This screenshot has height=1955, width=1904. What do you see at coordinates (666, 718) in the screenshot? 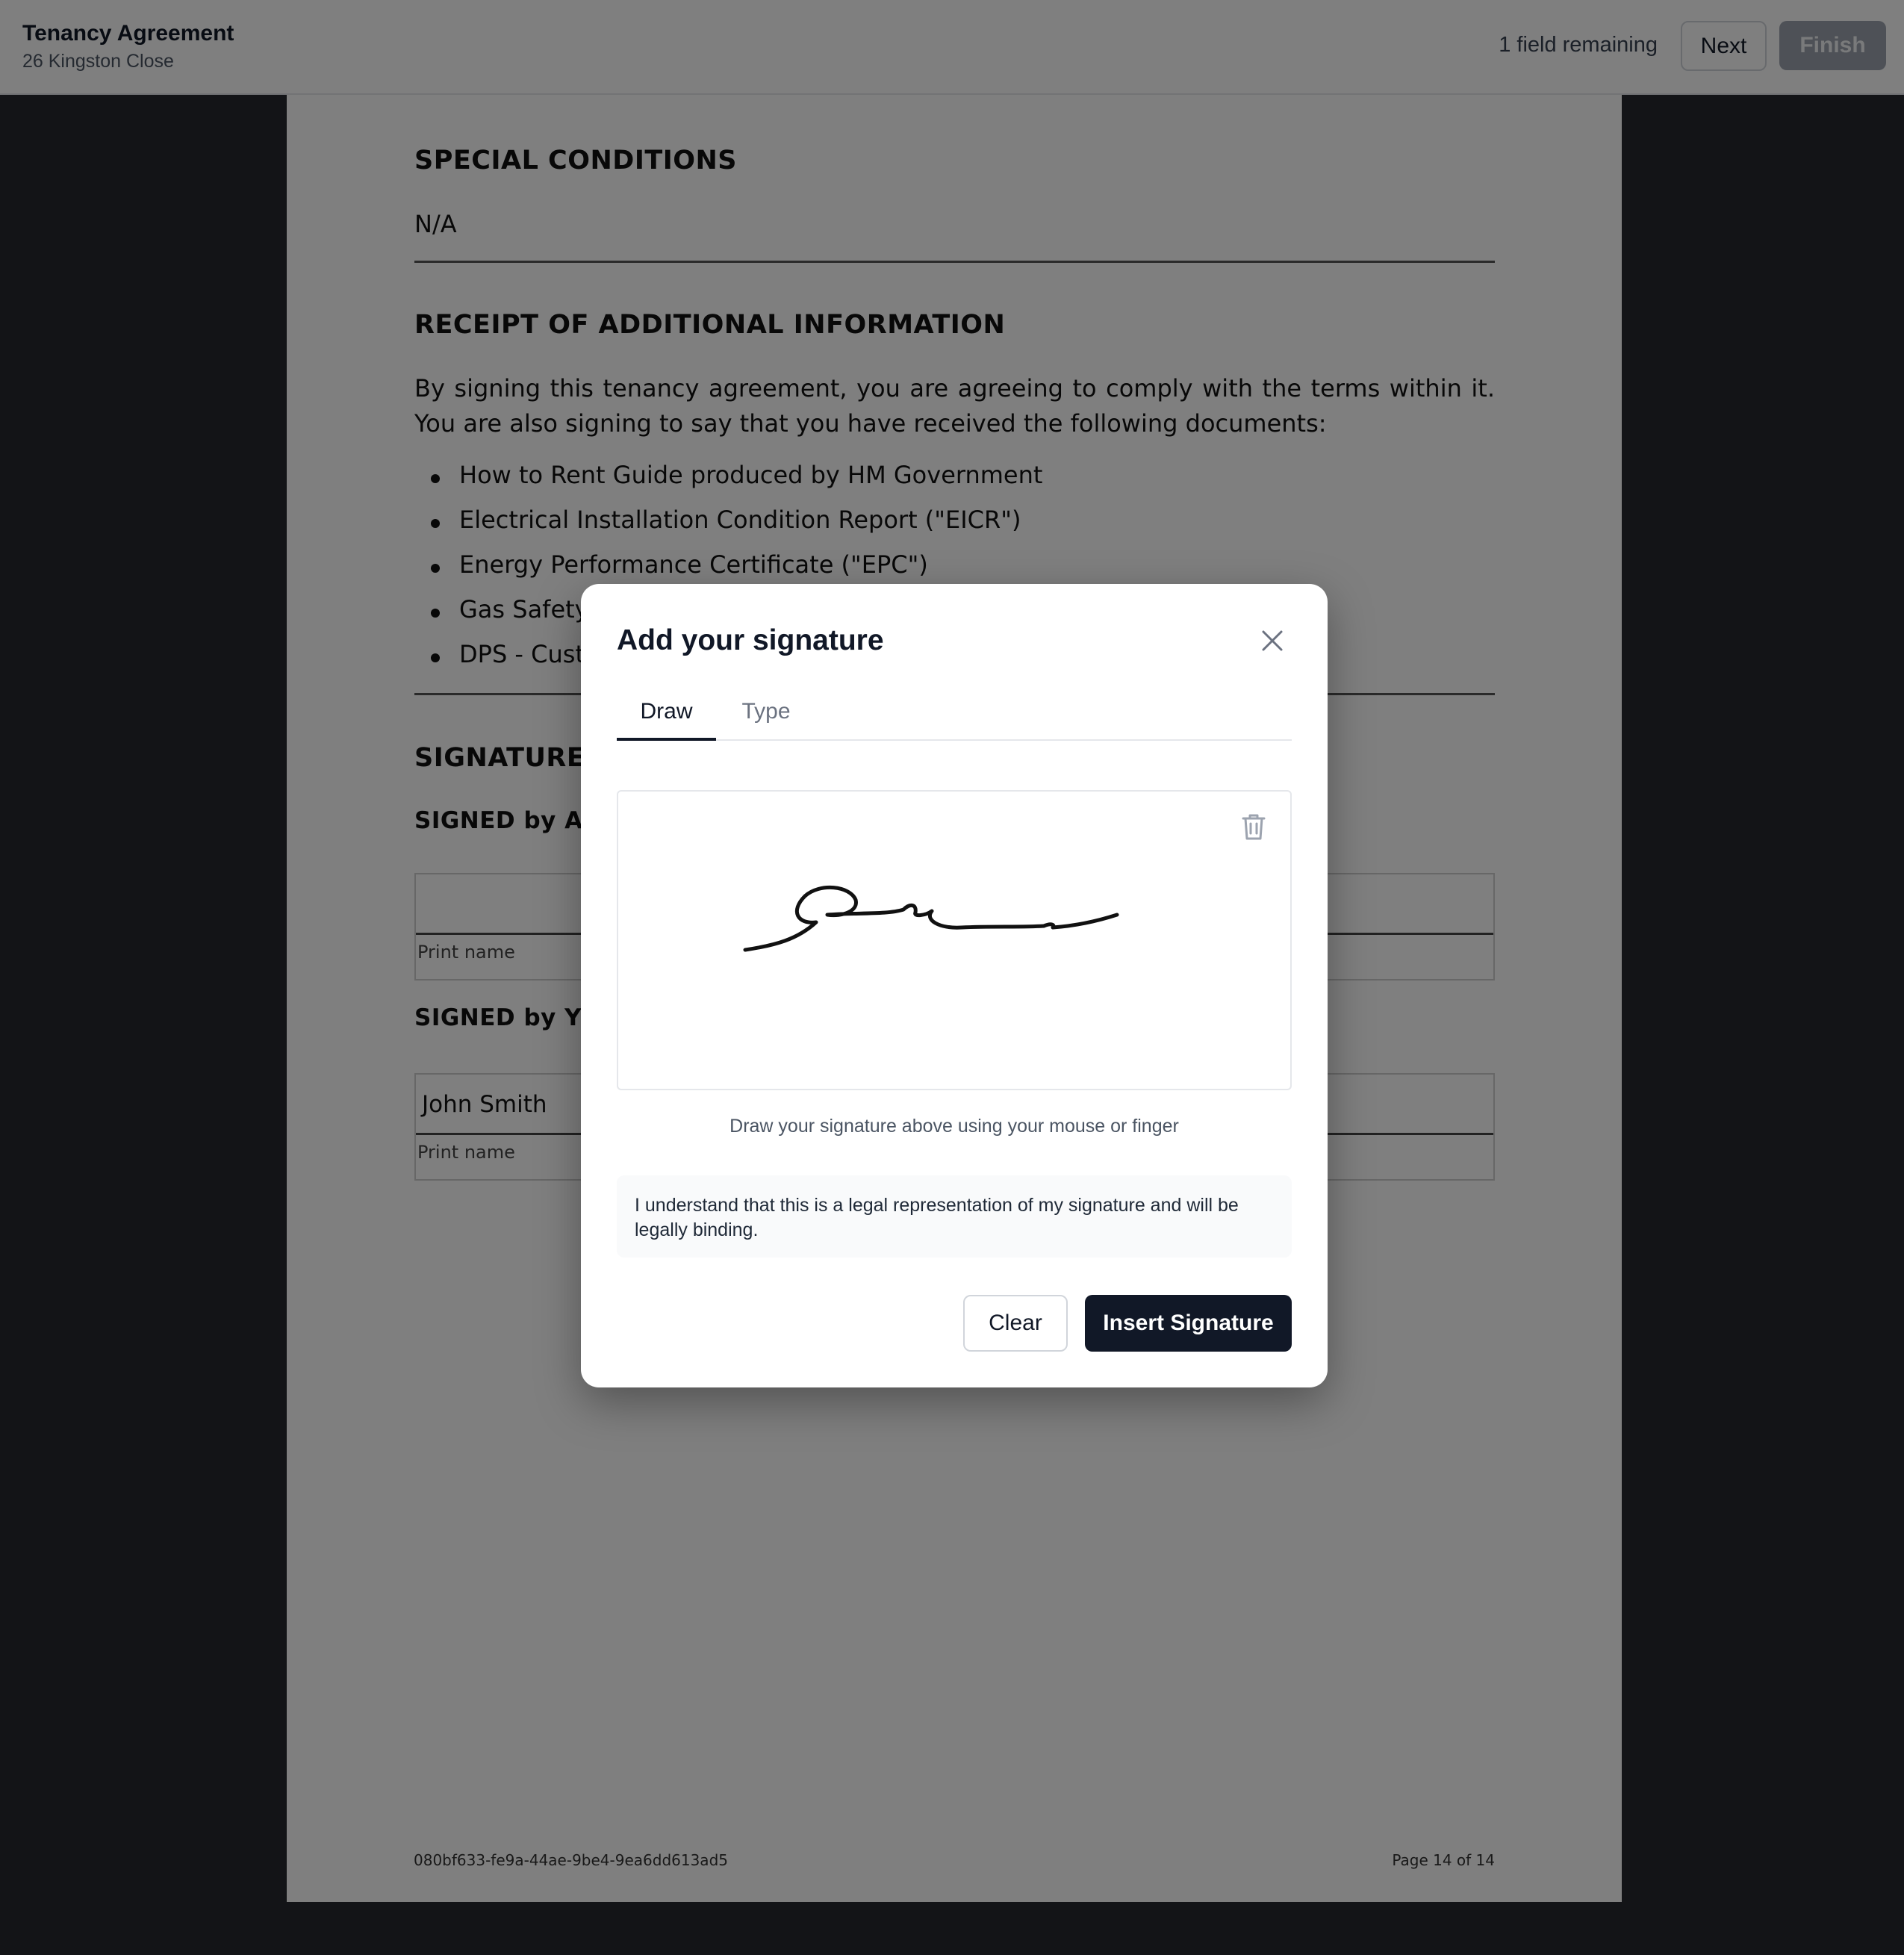
I see `tab-draw: Draw` at bounding box center [666, 718].